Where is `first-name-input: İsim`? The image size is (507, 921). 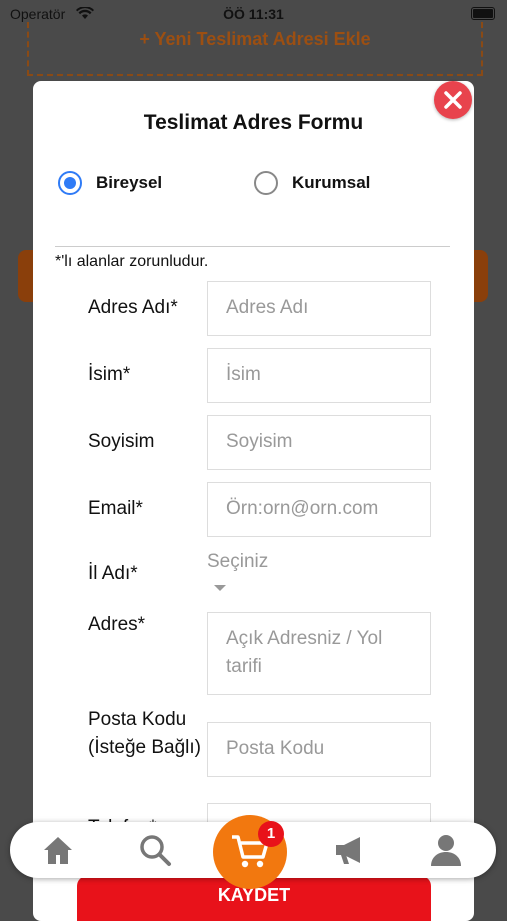 first-name-input: İsim is located at coordinates (319, 375).